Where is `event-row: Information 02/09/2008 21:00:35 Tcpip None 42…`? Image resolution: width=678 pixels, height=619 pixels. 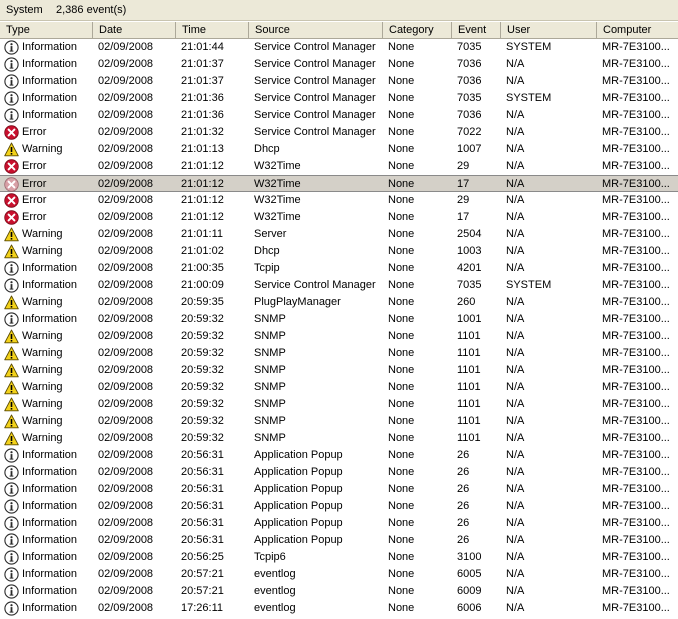
event-row: Information 02/09/2008 21:00:35 Tcpip None 42… is located at coordinates (339, 268).